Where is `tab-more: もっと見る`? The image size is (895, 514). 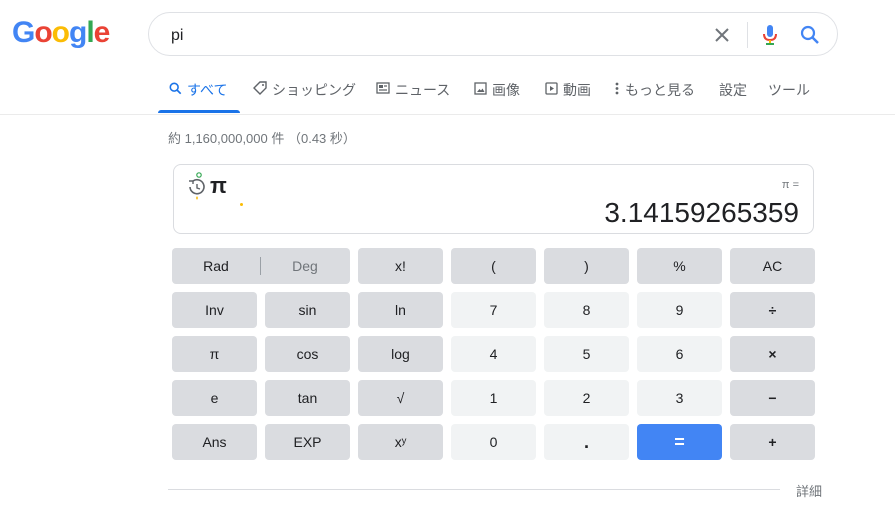 tab-more: もっと見る is located at coordinates (654, 97).